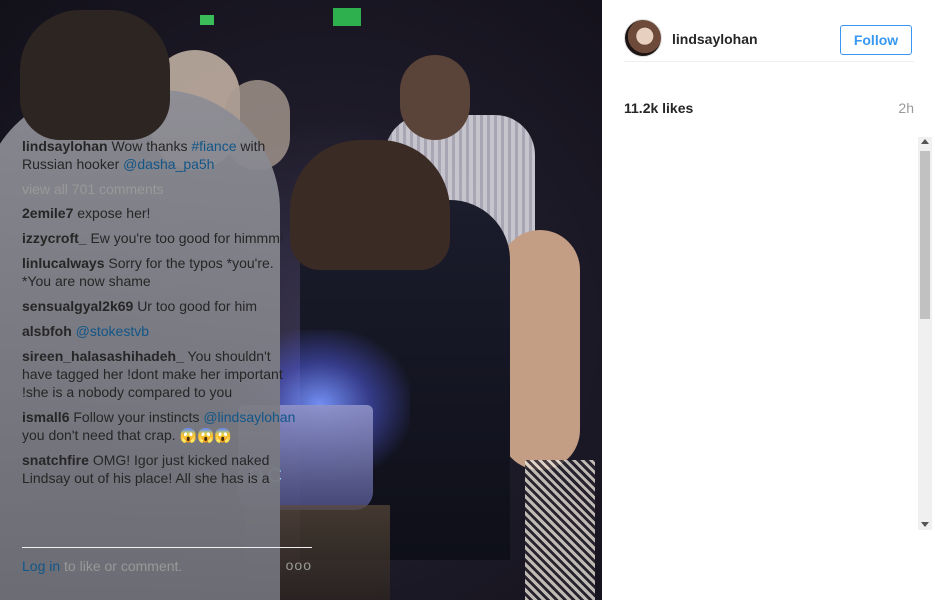 This screenshot has height=600, width=935. What do you see at coordinates (63, 263) in the screenshot?
I see `comment-username: linlucalways` at bounding box center [63, 263].